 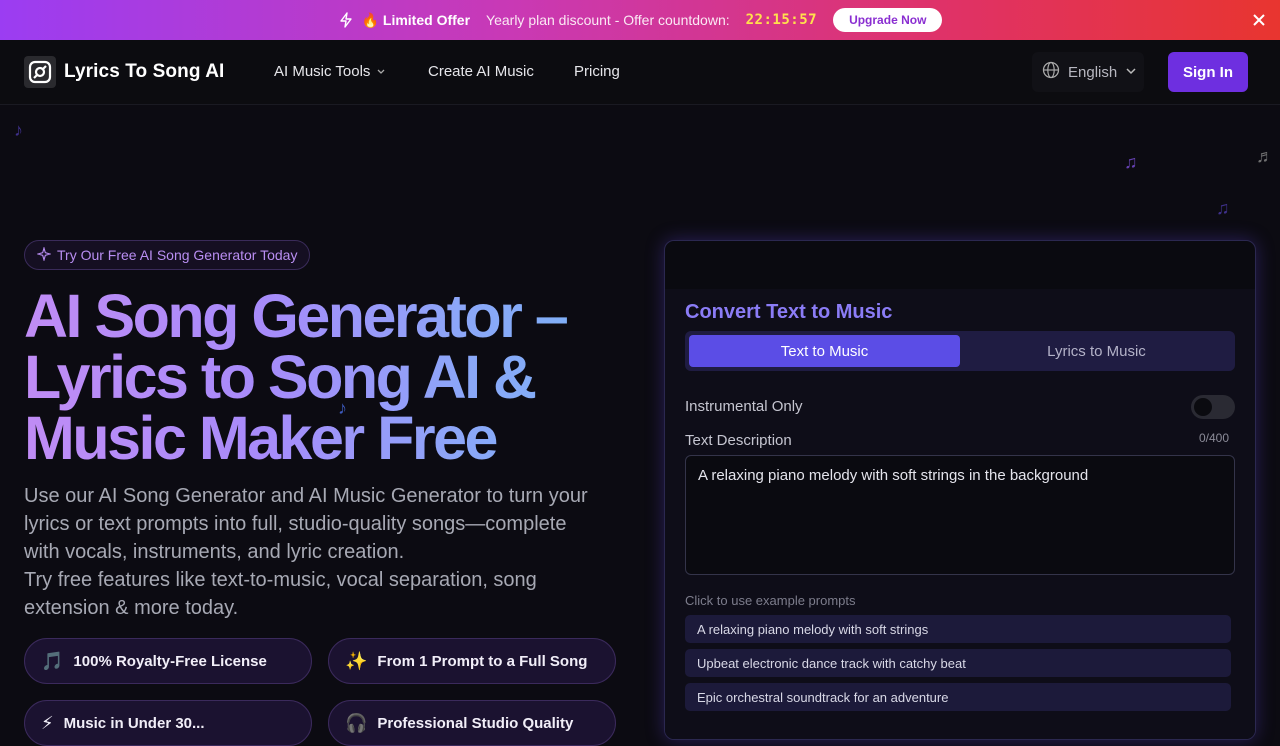 What do you see at coordinates (1051, 72) in the screenshot?
I see `globe-icon` at bounding box center [1051, 72].